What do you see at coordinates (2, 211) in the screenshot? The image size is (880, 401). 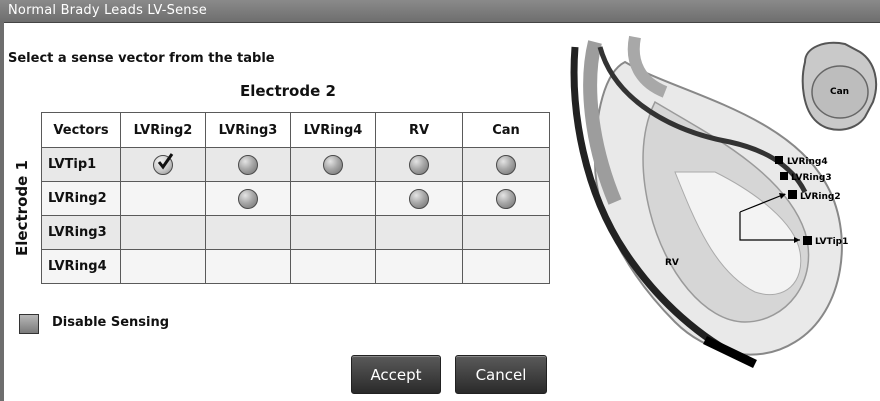 I see `window-left-border` at bounding box center [2, 211].